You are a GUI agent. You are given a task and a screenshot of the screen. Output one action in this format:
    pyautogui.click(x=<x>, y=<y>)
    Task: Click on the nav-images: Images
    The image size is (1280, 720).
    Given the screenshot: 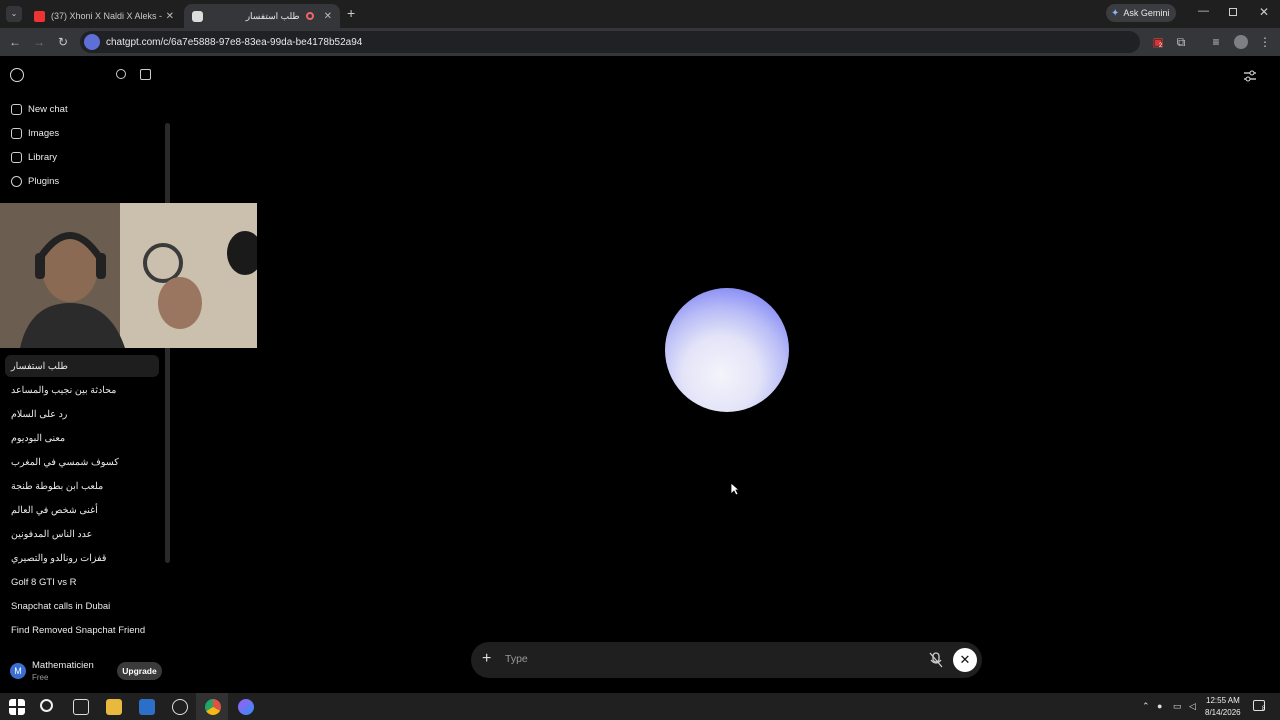 What is the action you would take?
    pyautogui.click(x=35, y=133)
    